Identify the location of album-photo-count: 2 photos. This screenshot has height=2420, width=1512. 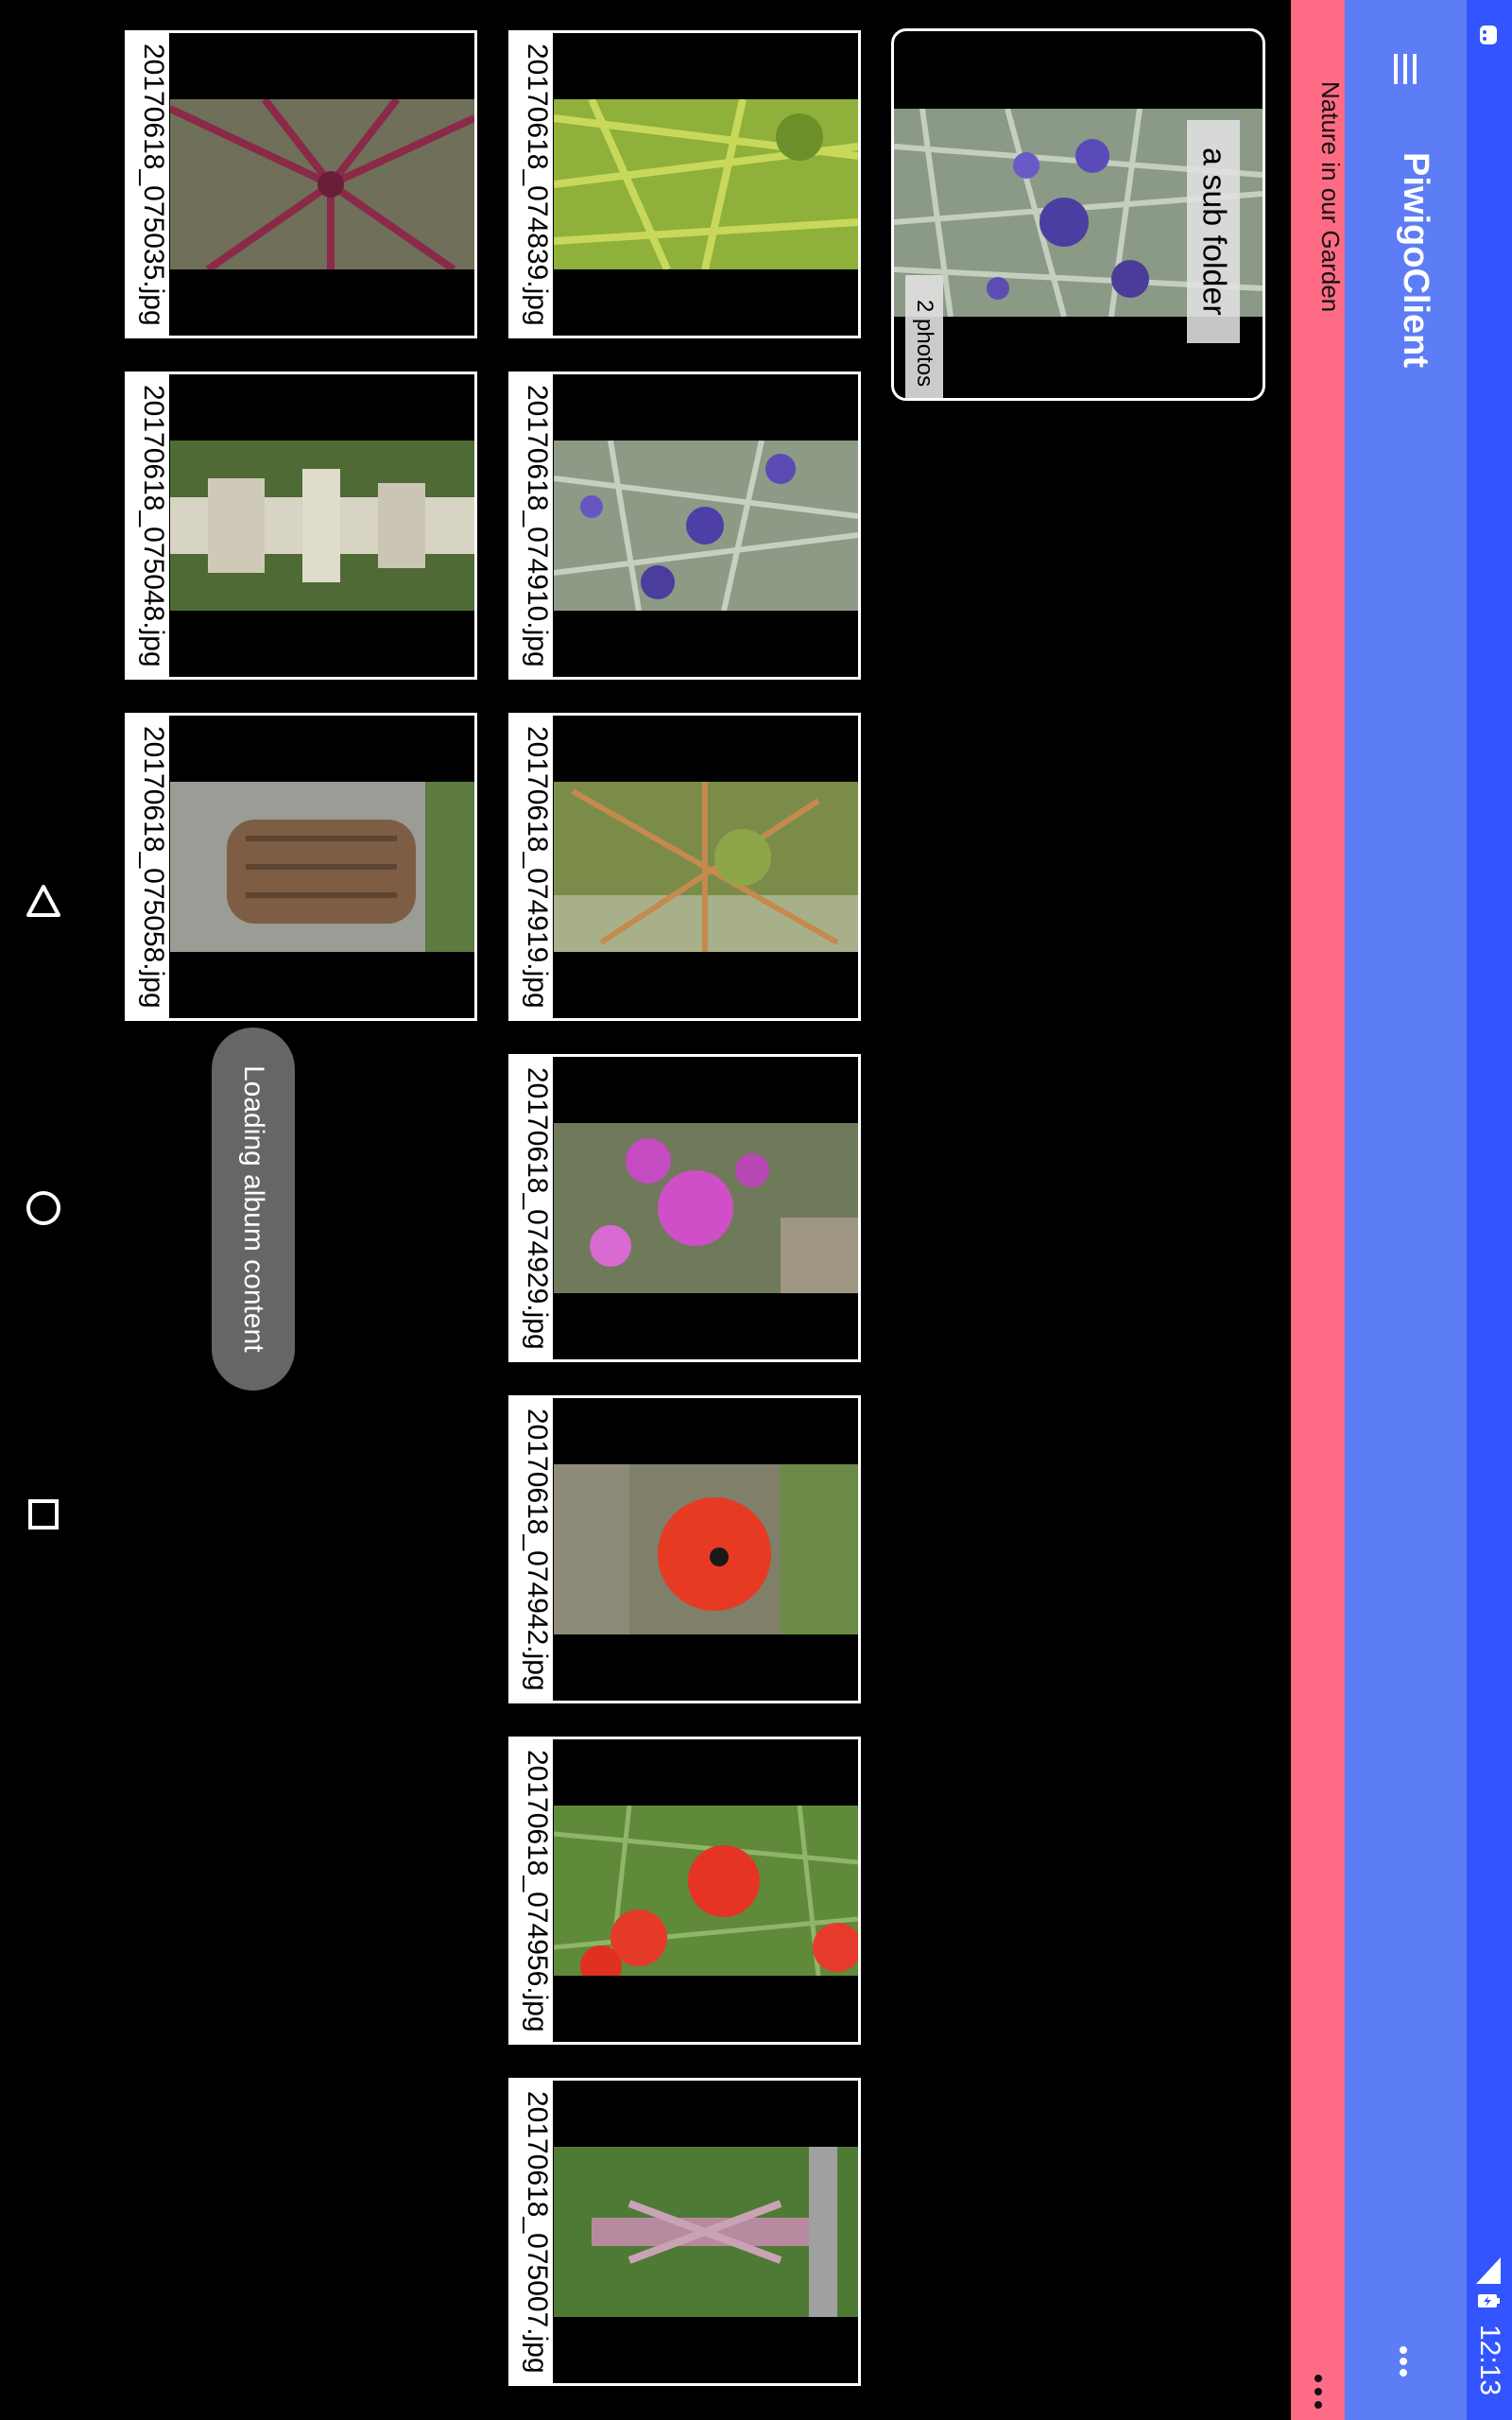
(924, 336).